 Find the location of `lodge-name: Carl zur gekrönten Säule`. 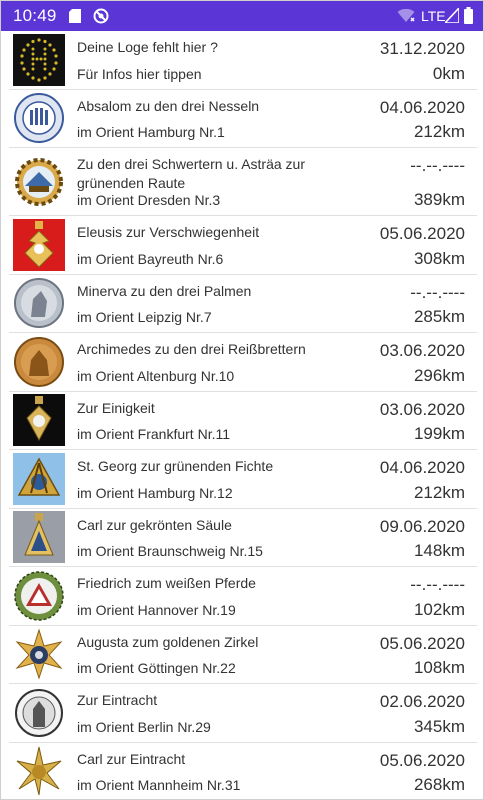

lodge-name: Carl zur gekrönten Säule is located at coordinates (154, 524).